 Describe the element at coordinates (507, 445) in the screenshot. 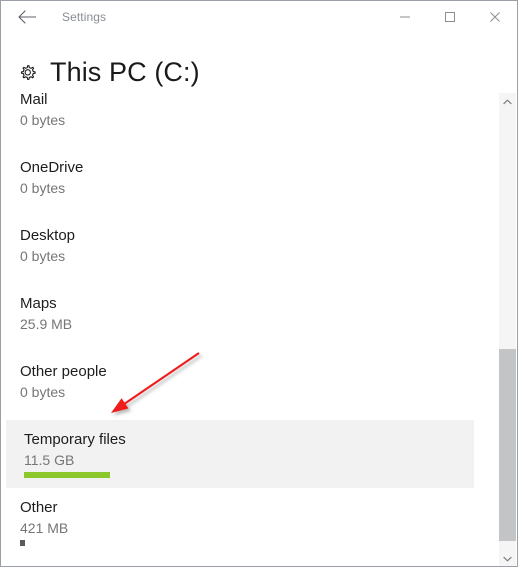

I see `scrollbar-thumb` at that location.